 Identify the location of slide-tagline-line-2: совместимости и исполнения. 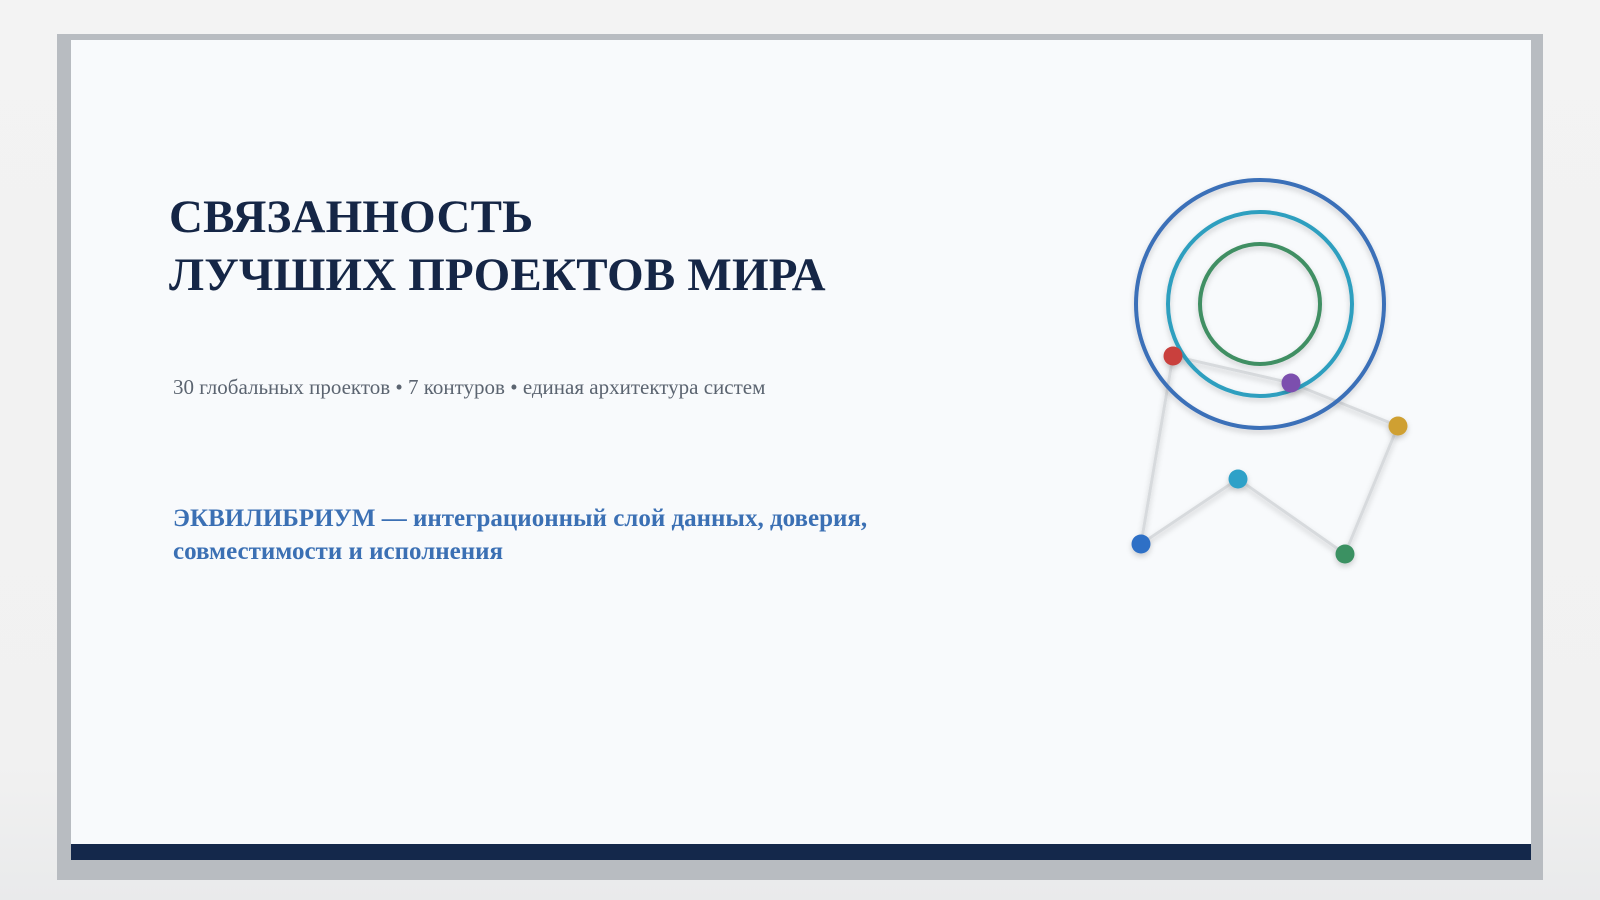
(338, 551).